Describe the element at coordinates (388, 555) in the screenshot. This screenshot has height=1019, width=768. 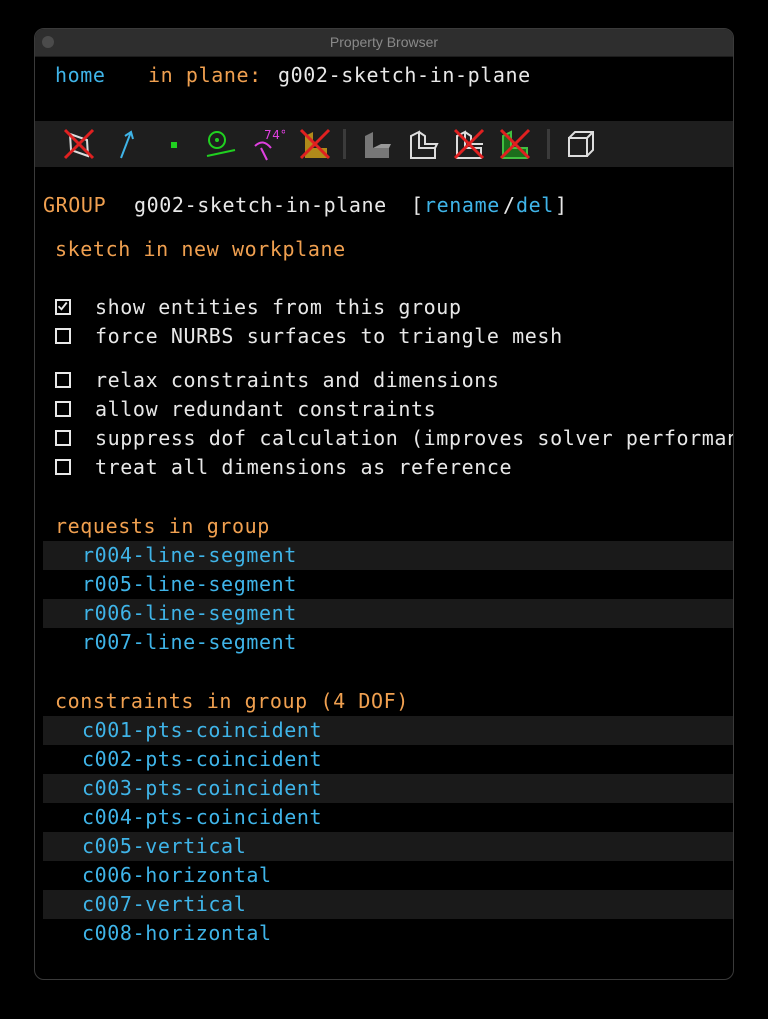
I see `request-item: r004-line-segment` at that location.